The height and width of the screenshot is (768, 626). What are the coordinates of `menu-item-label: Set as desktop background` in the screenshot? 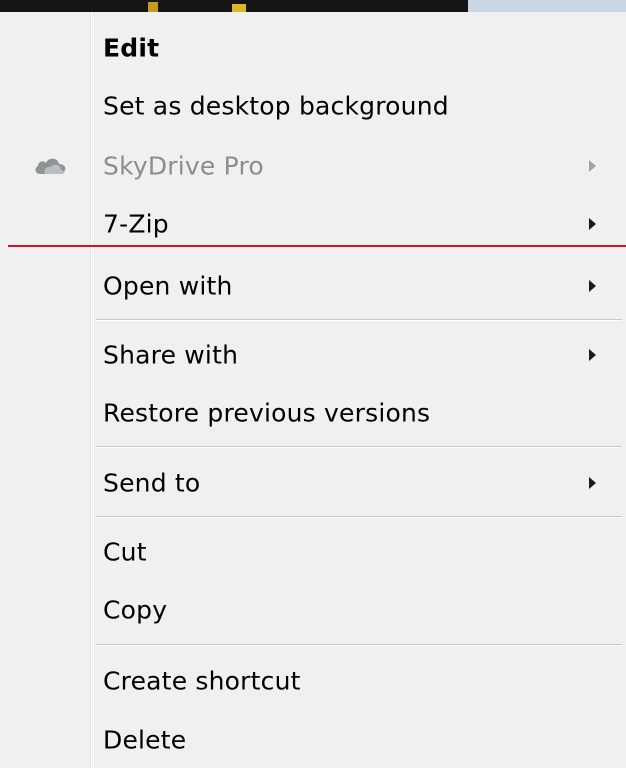 It's located at (276, 106).